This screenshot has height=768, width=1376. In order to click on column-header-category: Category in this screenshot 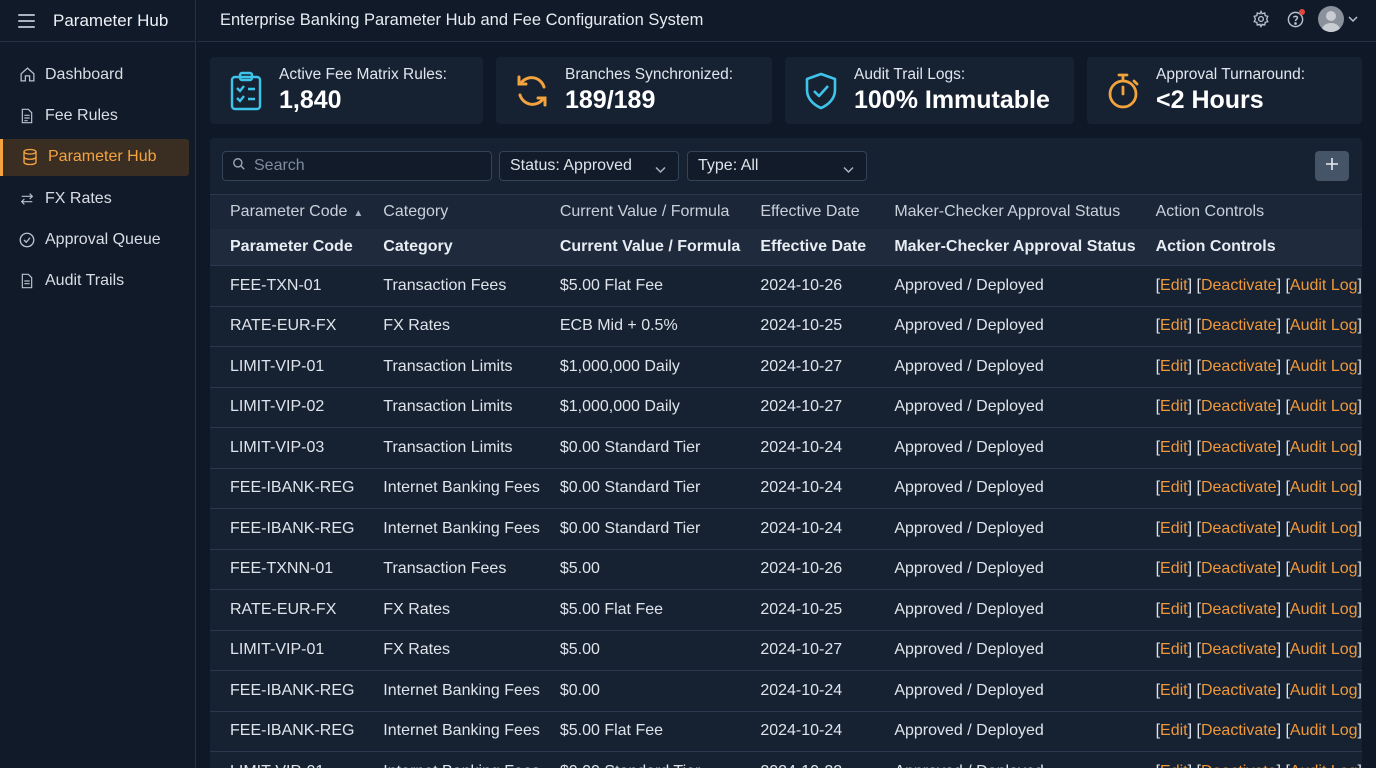, I will do `click(451, 212)`.